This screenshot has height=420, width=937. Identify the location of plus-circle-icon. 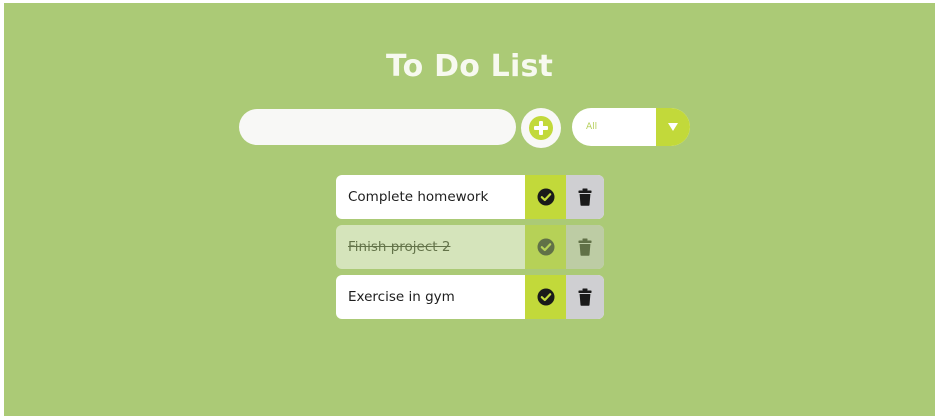
(541, 128).